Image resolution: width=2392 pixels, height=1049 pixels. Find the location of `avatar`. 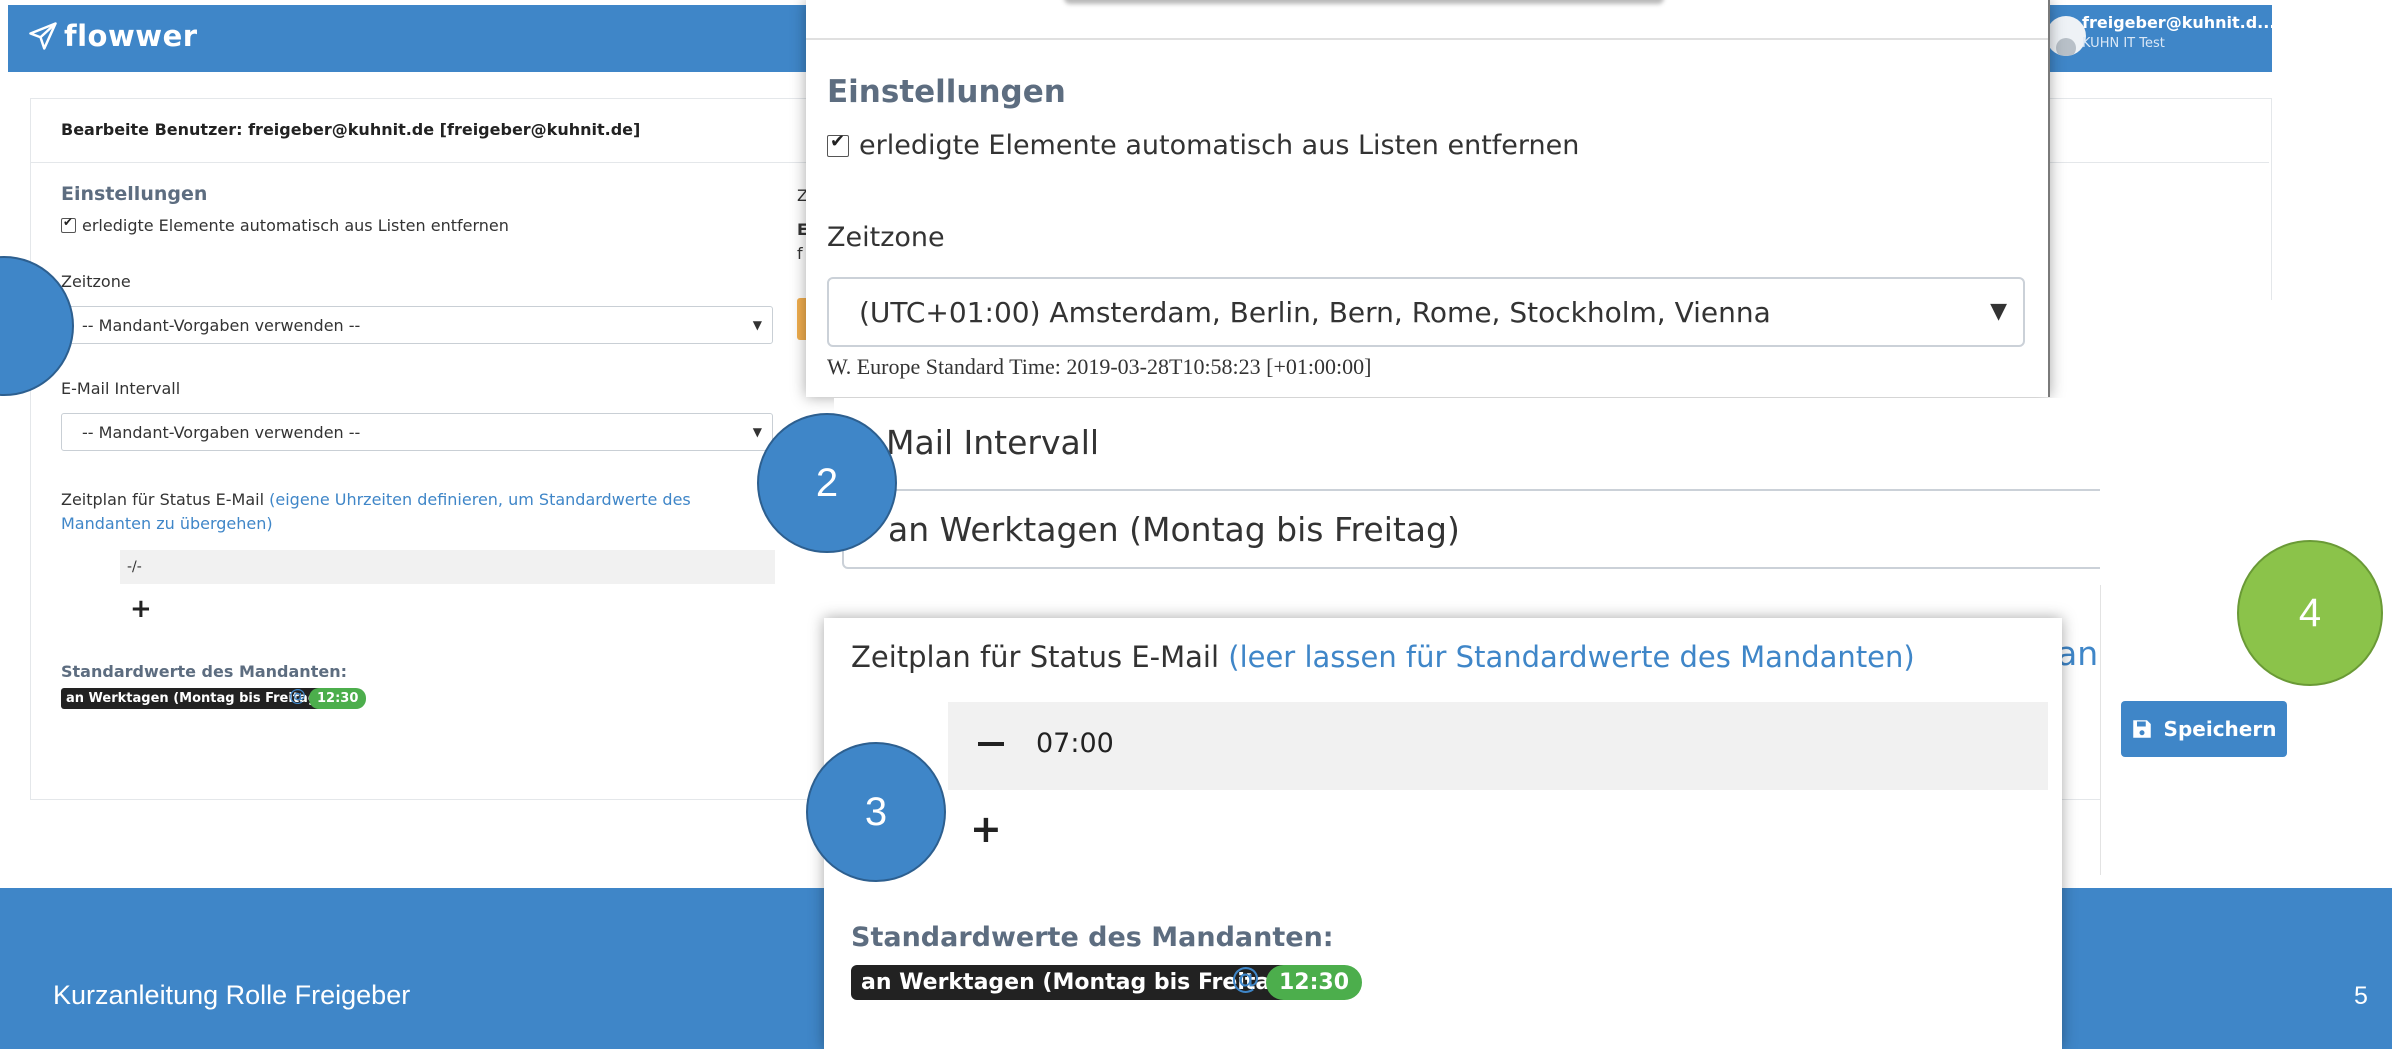

avatar is located at coordinates (2066, 36).